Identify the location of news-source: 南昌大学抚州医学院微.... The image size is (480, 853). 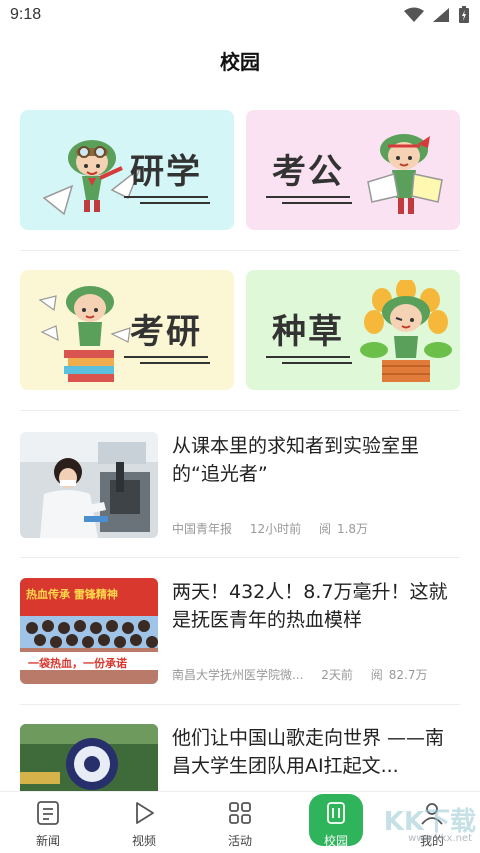
(238, 675).